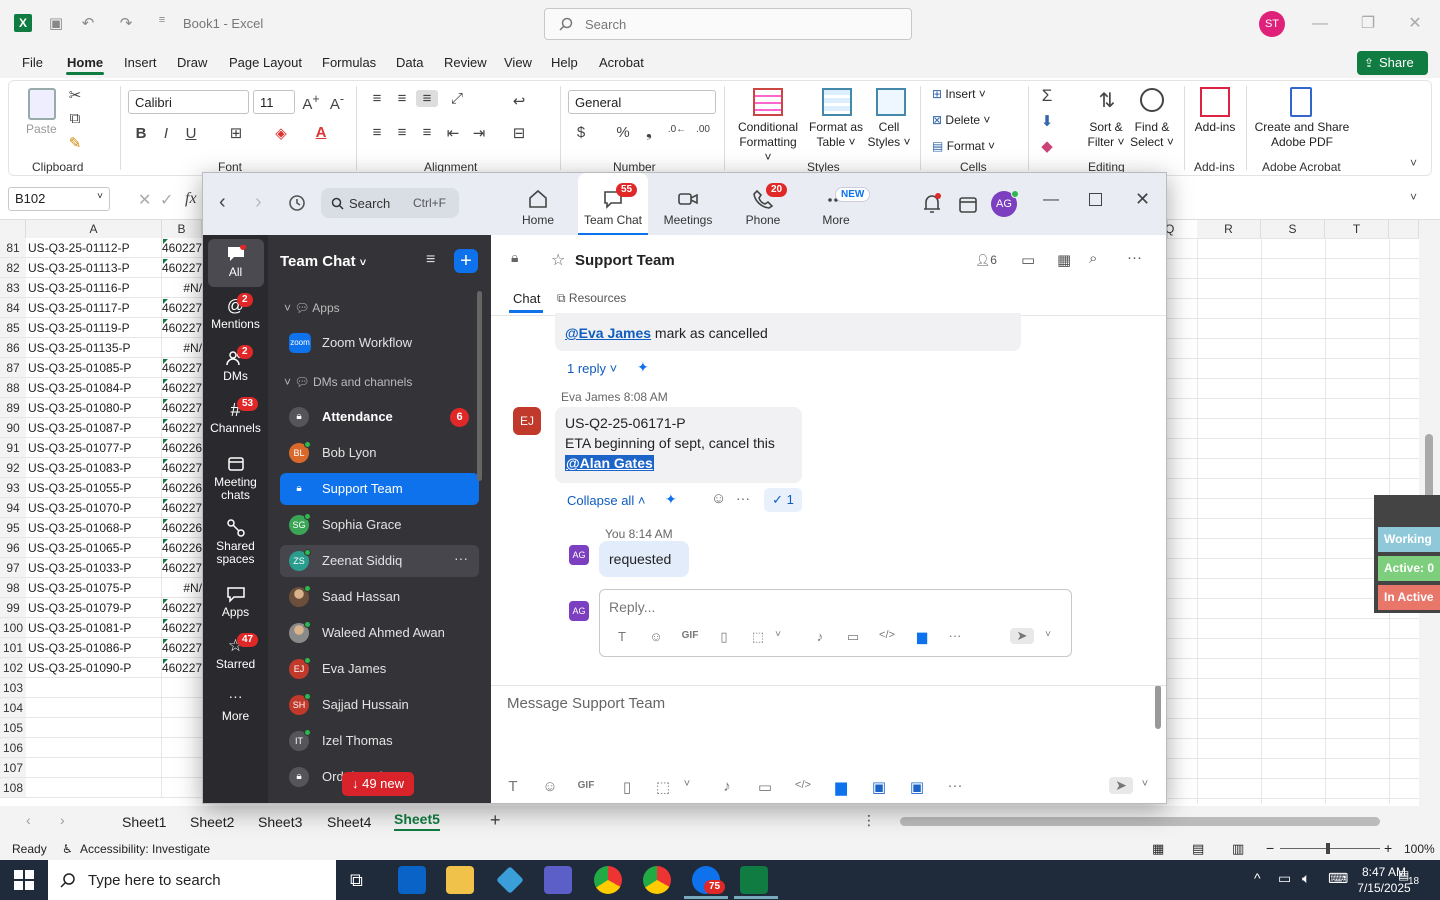 This screenshot has width=1440, height=900. I want to click on volume-icon: 🔈︎, so click(1306, 878).